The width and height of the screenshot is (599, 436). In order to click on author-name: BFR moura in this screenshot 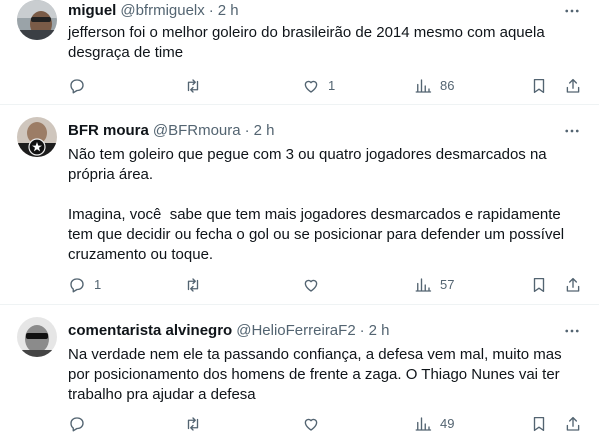, I will do `click(108, 131)`.